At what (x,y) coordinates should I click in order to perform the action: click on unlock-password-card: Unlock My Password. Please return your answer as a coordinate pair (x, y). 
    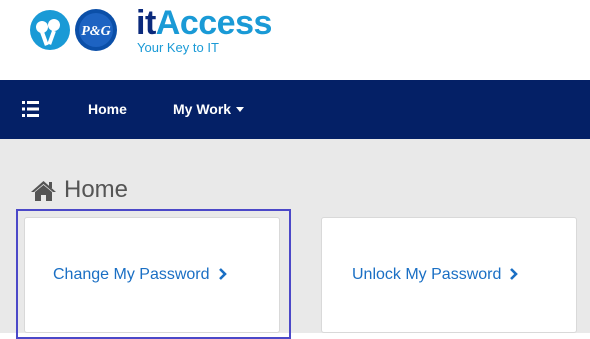
    Looking at the image, I should click on (449, 275).